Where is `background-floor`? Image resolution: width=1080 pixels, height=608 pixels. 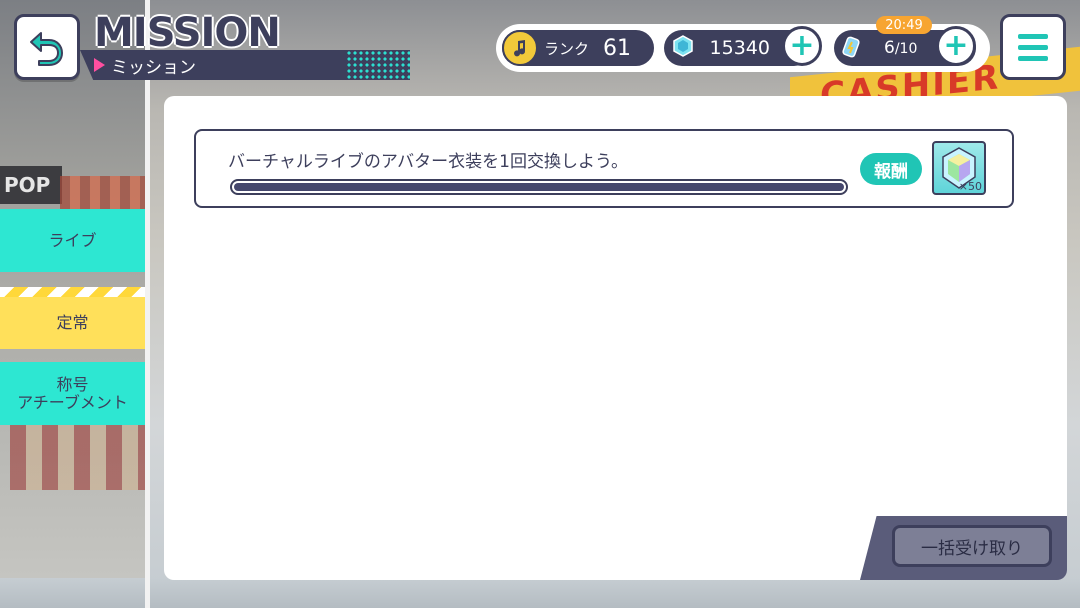
background-floor is located at coordinates (540, 593).